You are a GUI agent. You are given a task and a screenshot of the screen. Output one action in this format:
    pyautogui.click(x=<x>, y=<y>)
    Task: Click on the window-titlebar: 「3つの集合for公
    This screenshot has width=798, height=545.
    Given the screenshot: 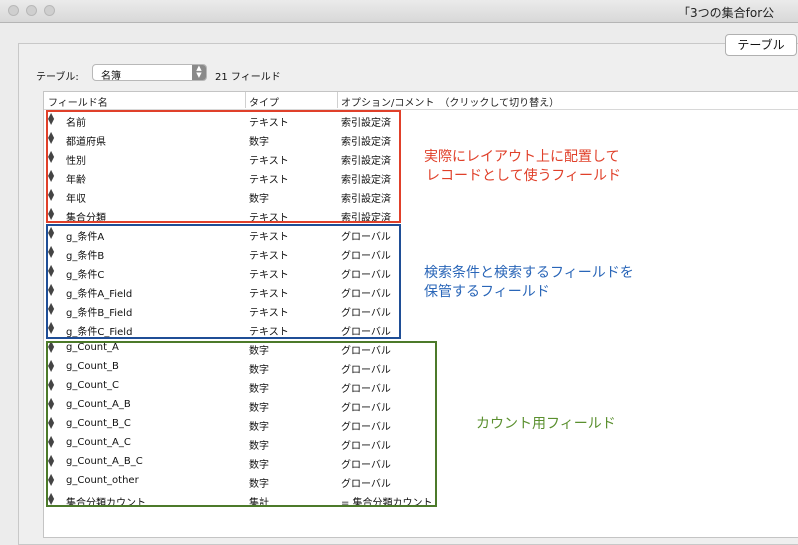 What is the action you would take?
    pyautogui.click(x=399, y=11)
    